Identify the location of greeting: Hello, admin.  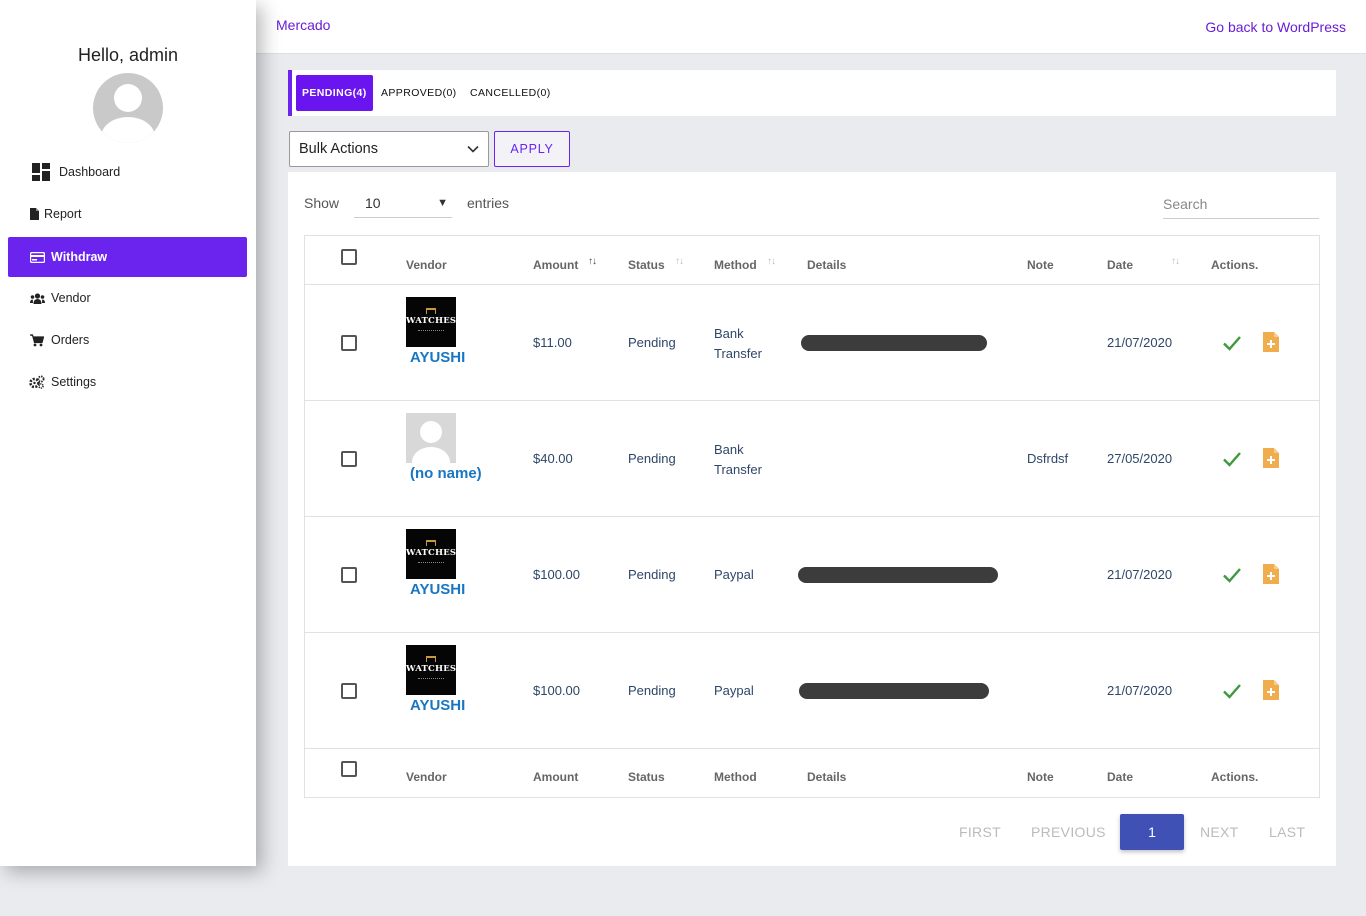
(128, 55).